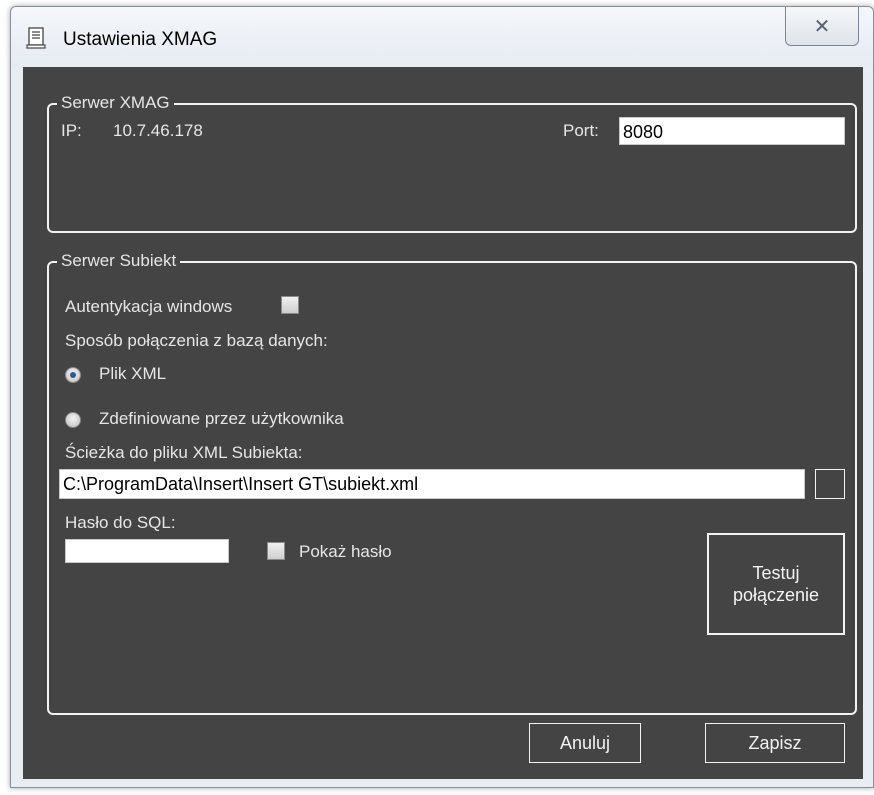  Describe the element at coordinates (830, 484) in the screenshot. I see `browse-button` at that location.